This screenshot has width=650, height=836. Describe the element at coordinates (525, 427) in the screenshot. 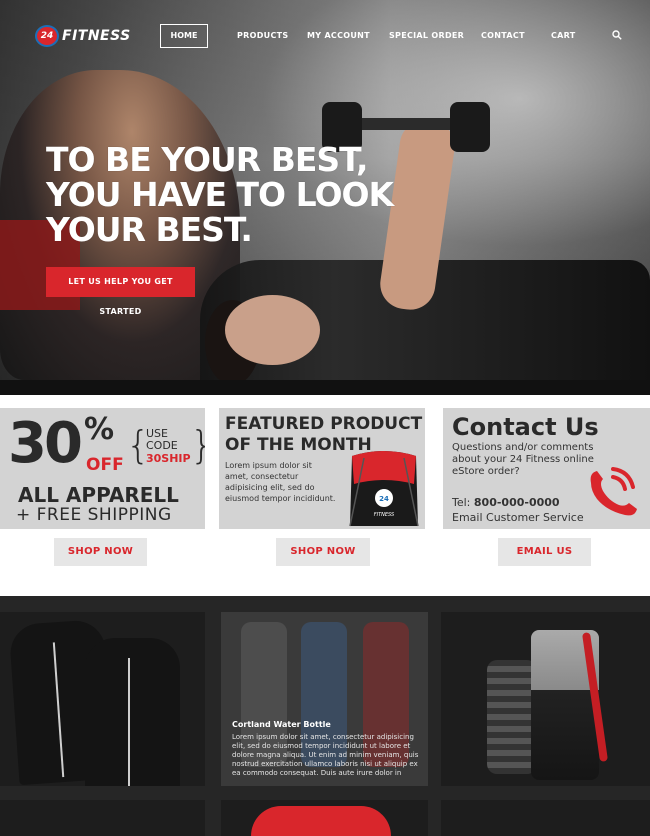

I see `contact-title: Contact Us` at that location.